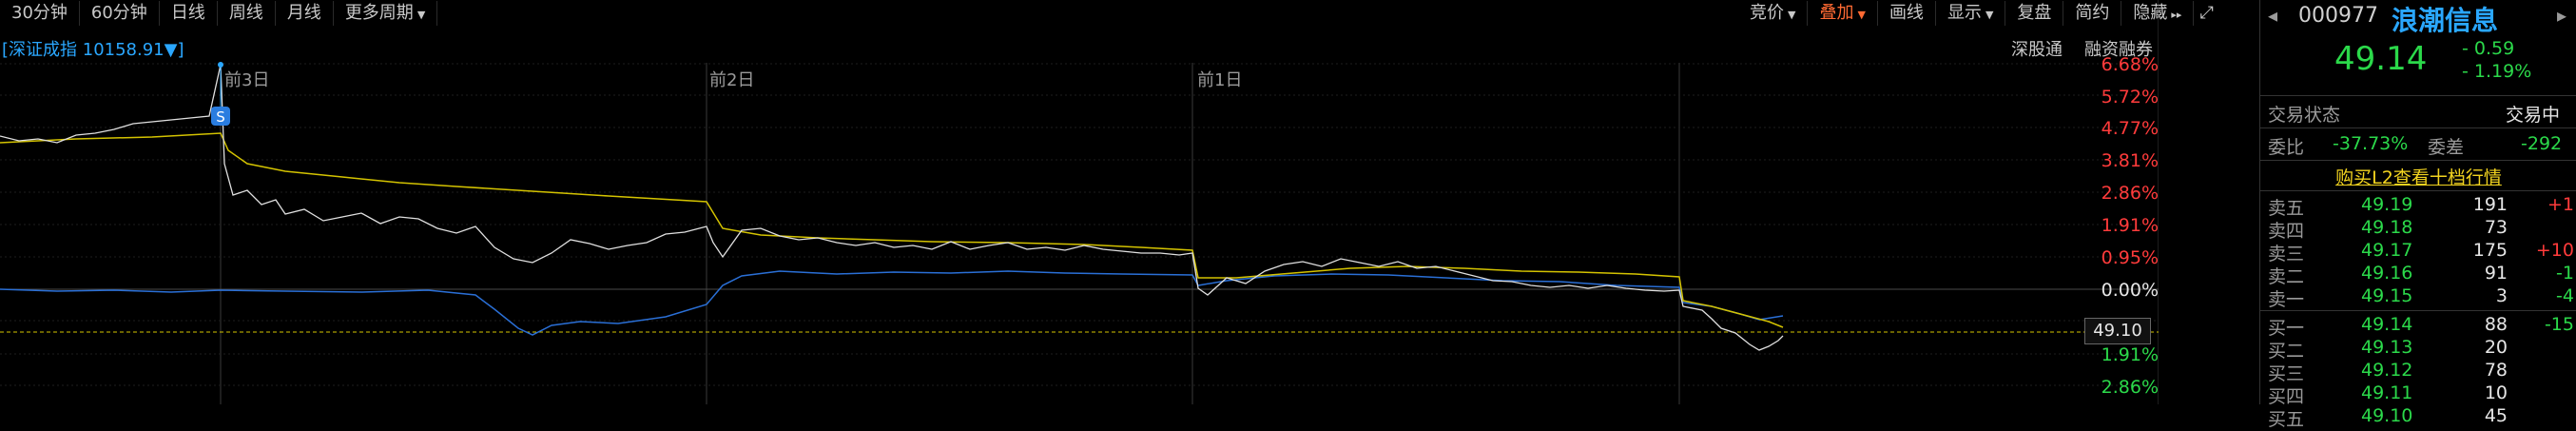 This screenshot has width=2576, height=431. Describe the element at coordinates (2565, 273) in the screenshot. I see `level-change: -1` at that location.